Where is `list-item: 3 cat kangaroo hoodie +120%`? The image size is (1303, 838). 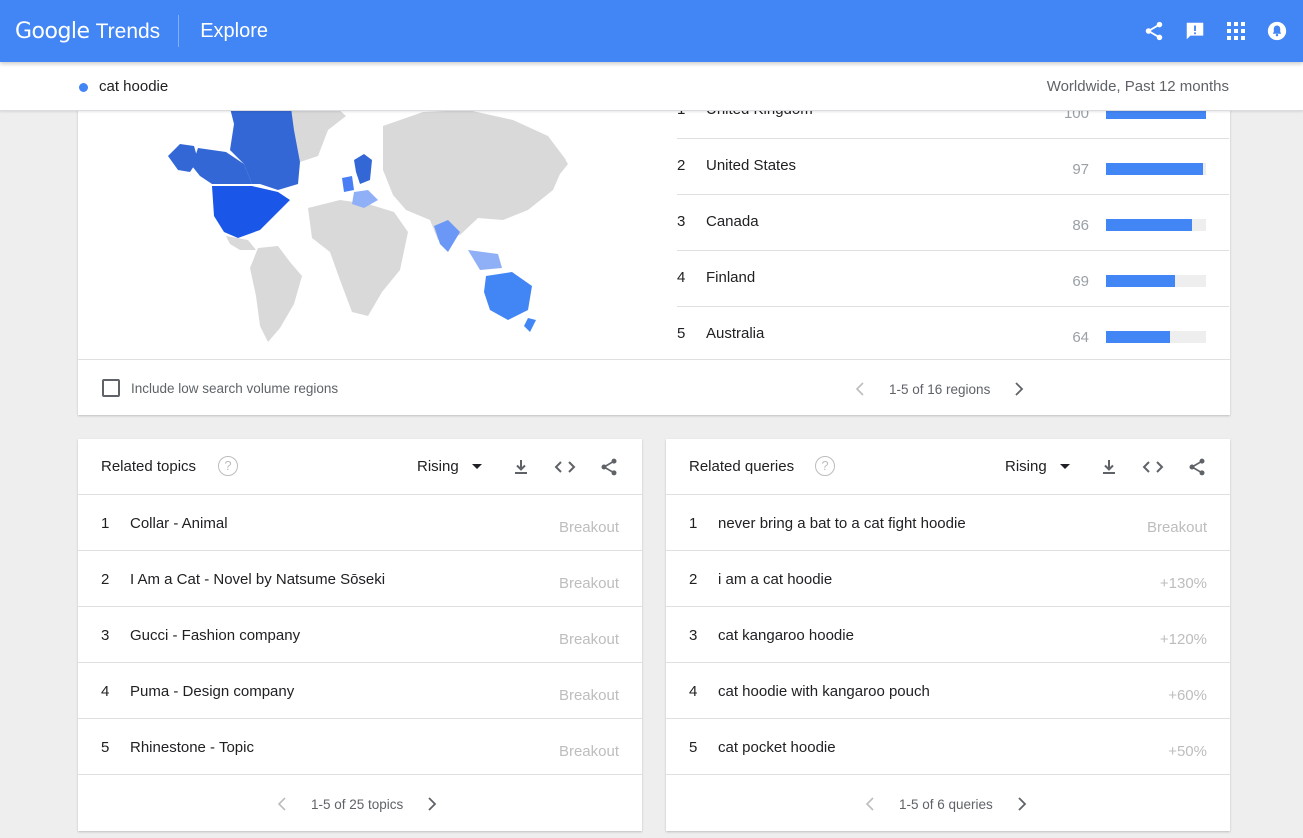
list-item: 3 cat kangaroo hoodie +120% is located at coordinates (948, 635).